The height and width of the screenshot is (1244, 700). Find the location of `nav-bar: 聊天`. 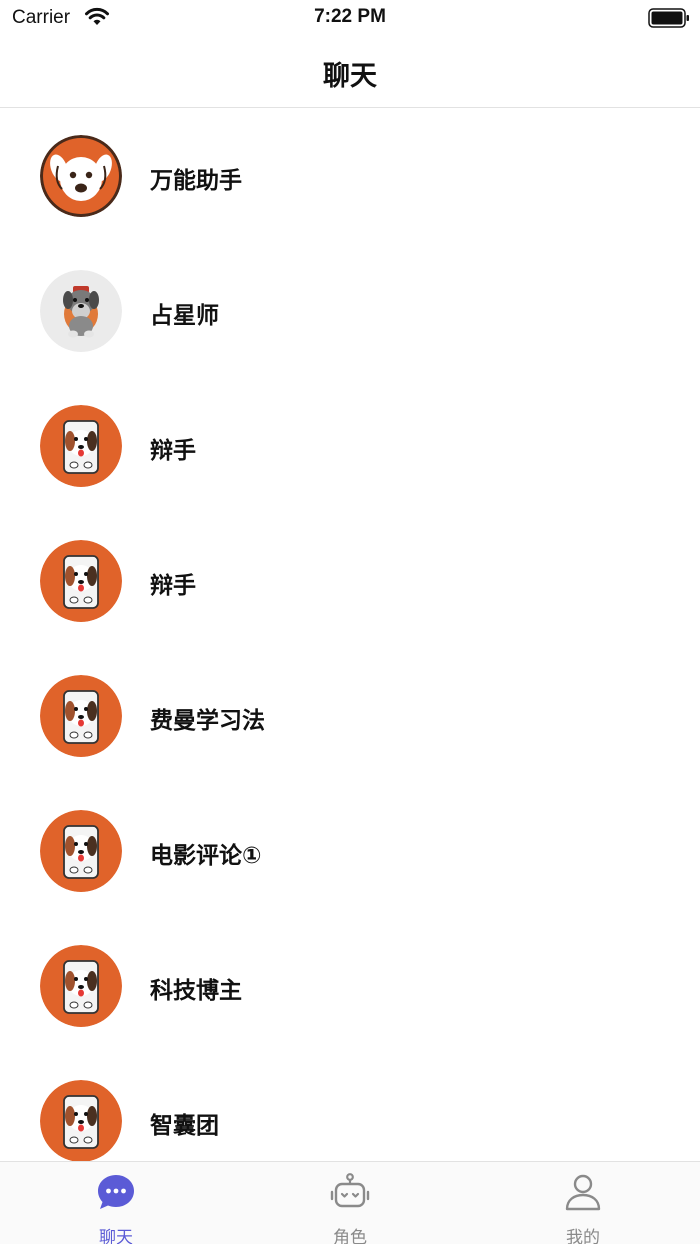

nav-bar: 聊天 is located at coordinates (350, 72).